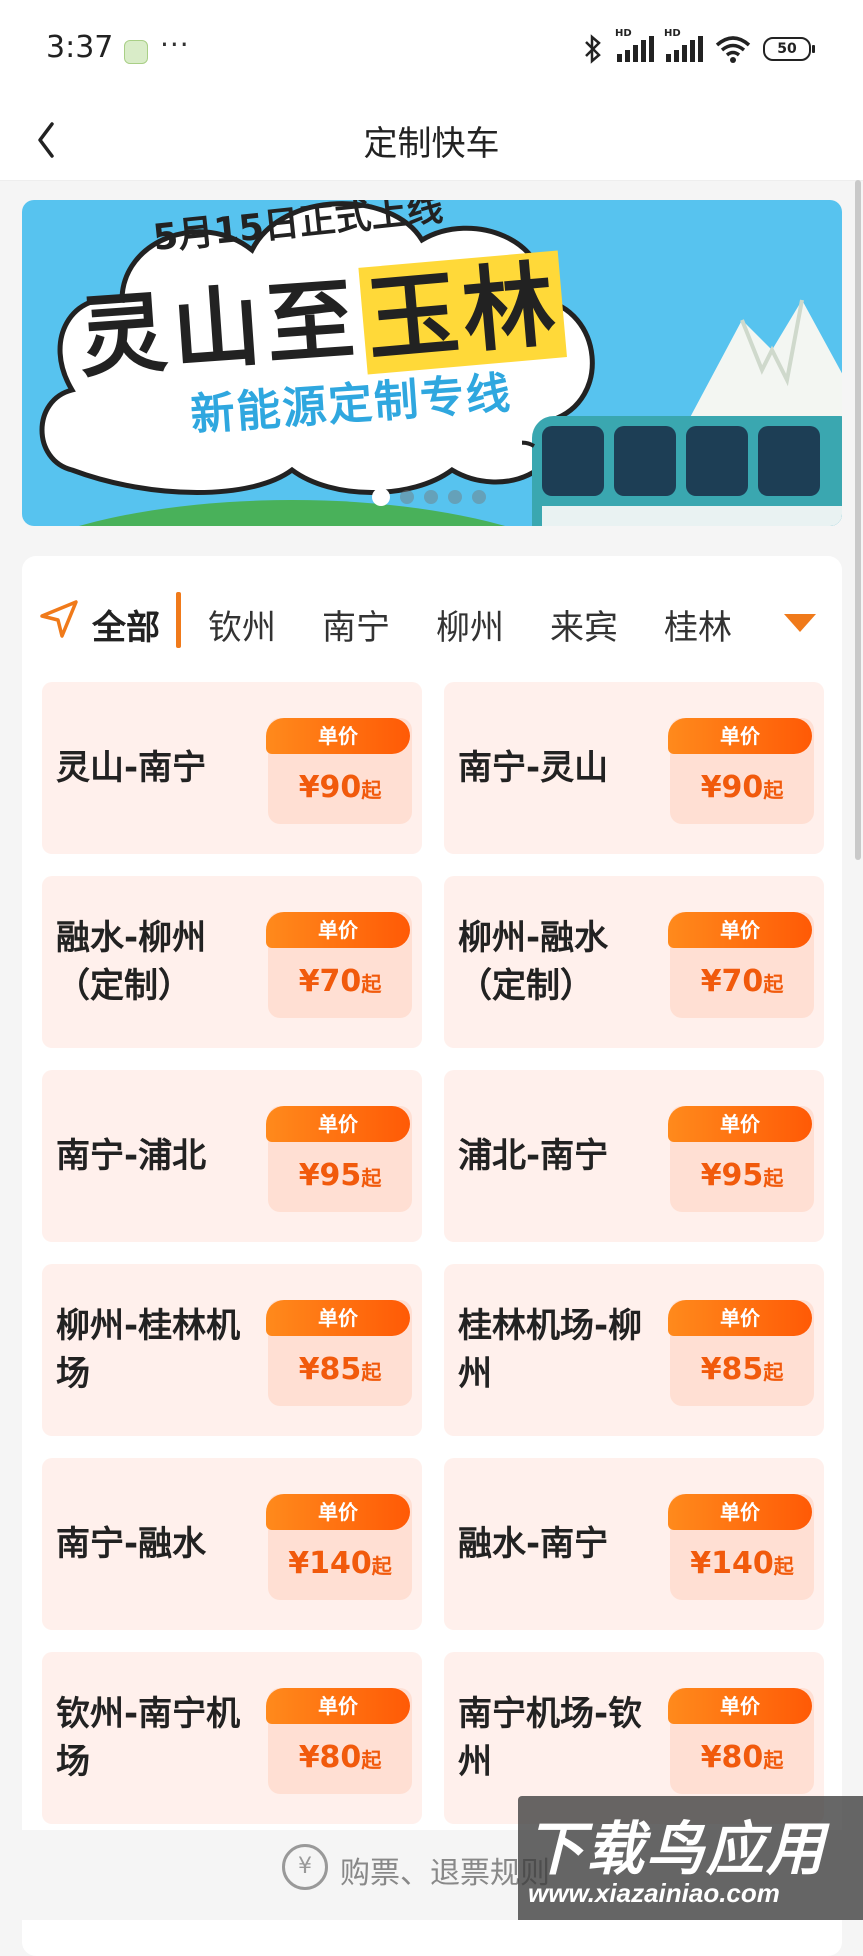  I want to click on route-item: 柳州-桂林机场 单价 ¥85起, so click(232, 1350).